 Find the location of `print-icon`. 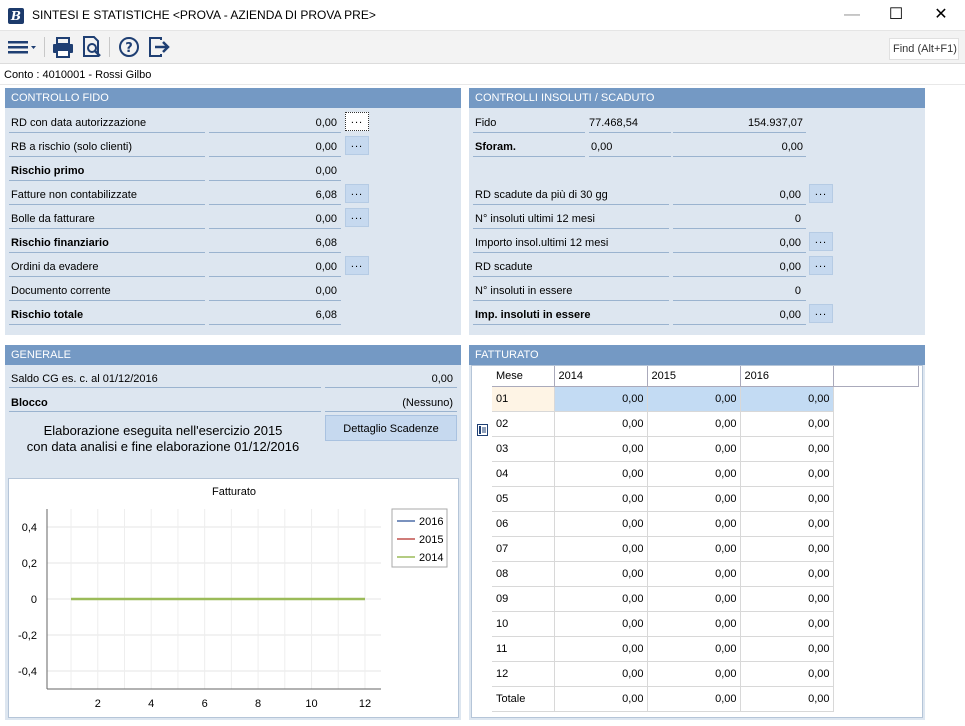

print-icon is located at coordinates (63, 47).